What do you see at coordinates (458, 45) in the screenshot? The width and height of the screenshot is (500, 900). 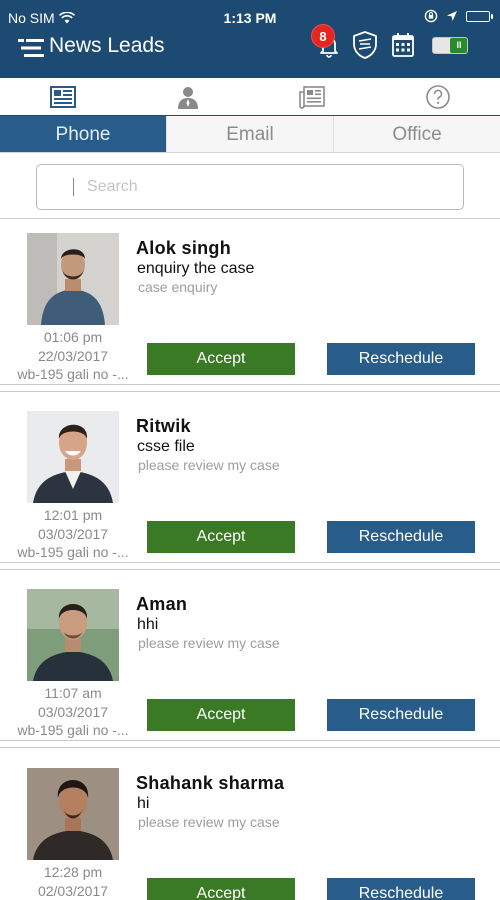 I see `toggle-knob: III` at bounding box center [458, 45].